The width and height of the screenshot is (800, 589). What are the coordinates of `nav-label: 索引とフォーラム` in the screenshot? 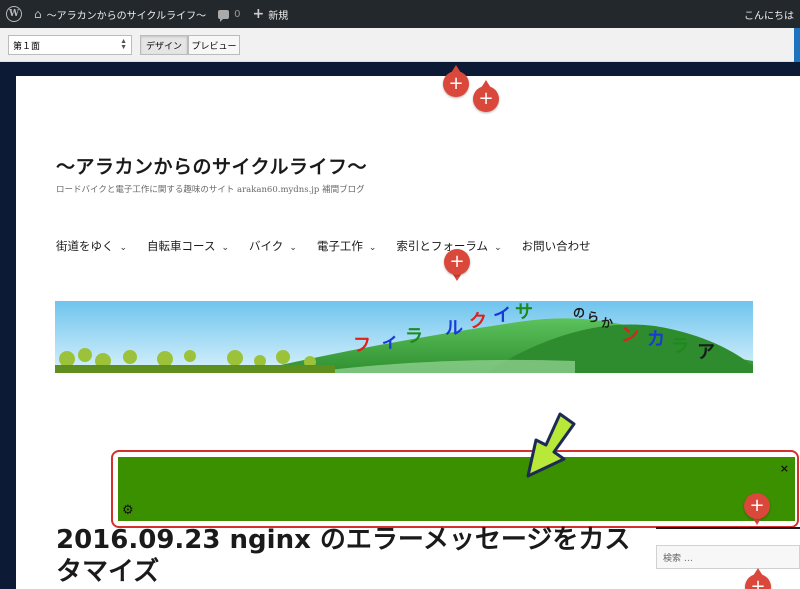 It's located at (442, 246).